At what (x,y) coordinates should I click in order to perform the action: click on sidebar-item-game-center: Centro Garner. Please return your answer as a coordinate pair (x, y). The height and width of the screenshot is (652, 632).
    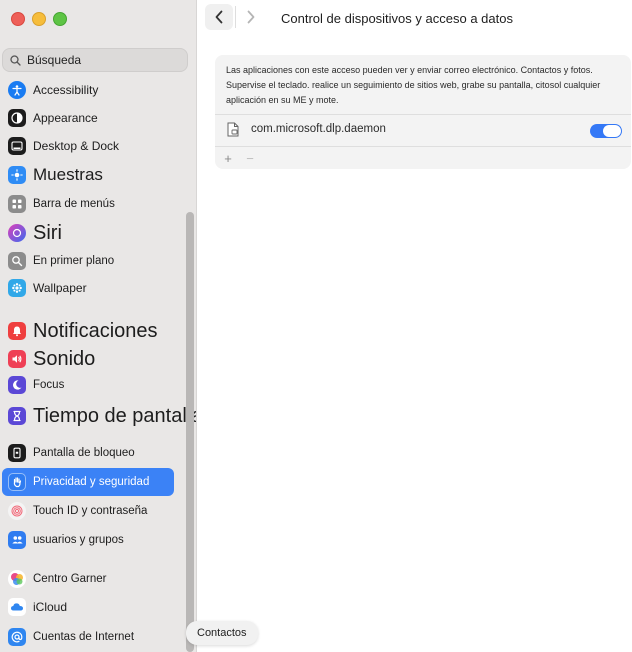
    Looking at the image, I should click on (88, 579).